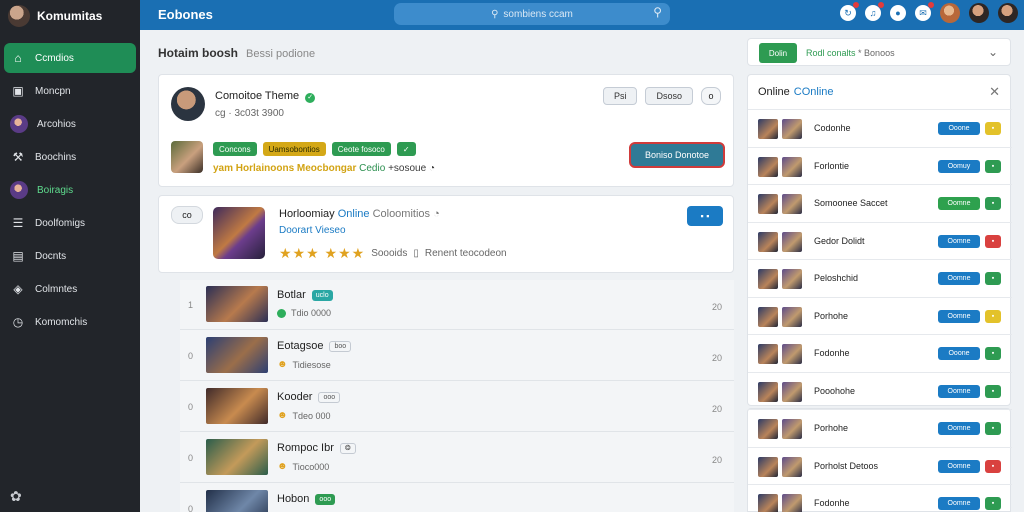 This screenshot has height=512, width=1024. Describe the element at coordinates (880, 465) in the screenshot. I see `online-user-row: Porholst Detoos Oomne ▪` at that location.